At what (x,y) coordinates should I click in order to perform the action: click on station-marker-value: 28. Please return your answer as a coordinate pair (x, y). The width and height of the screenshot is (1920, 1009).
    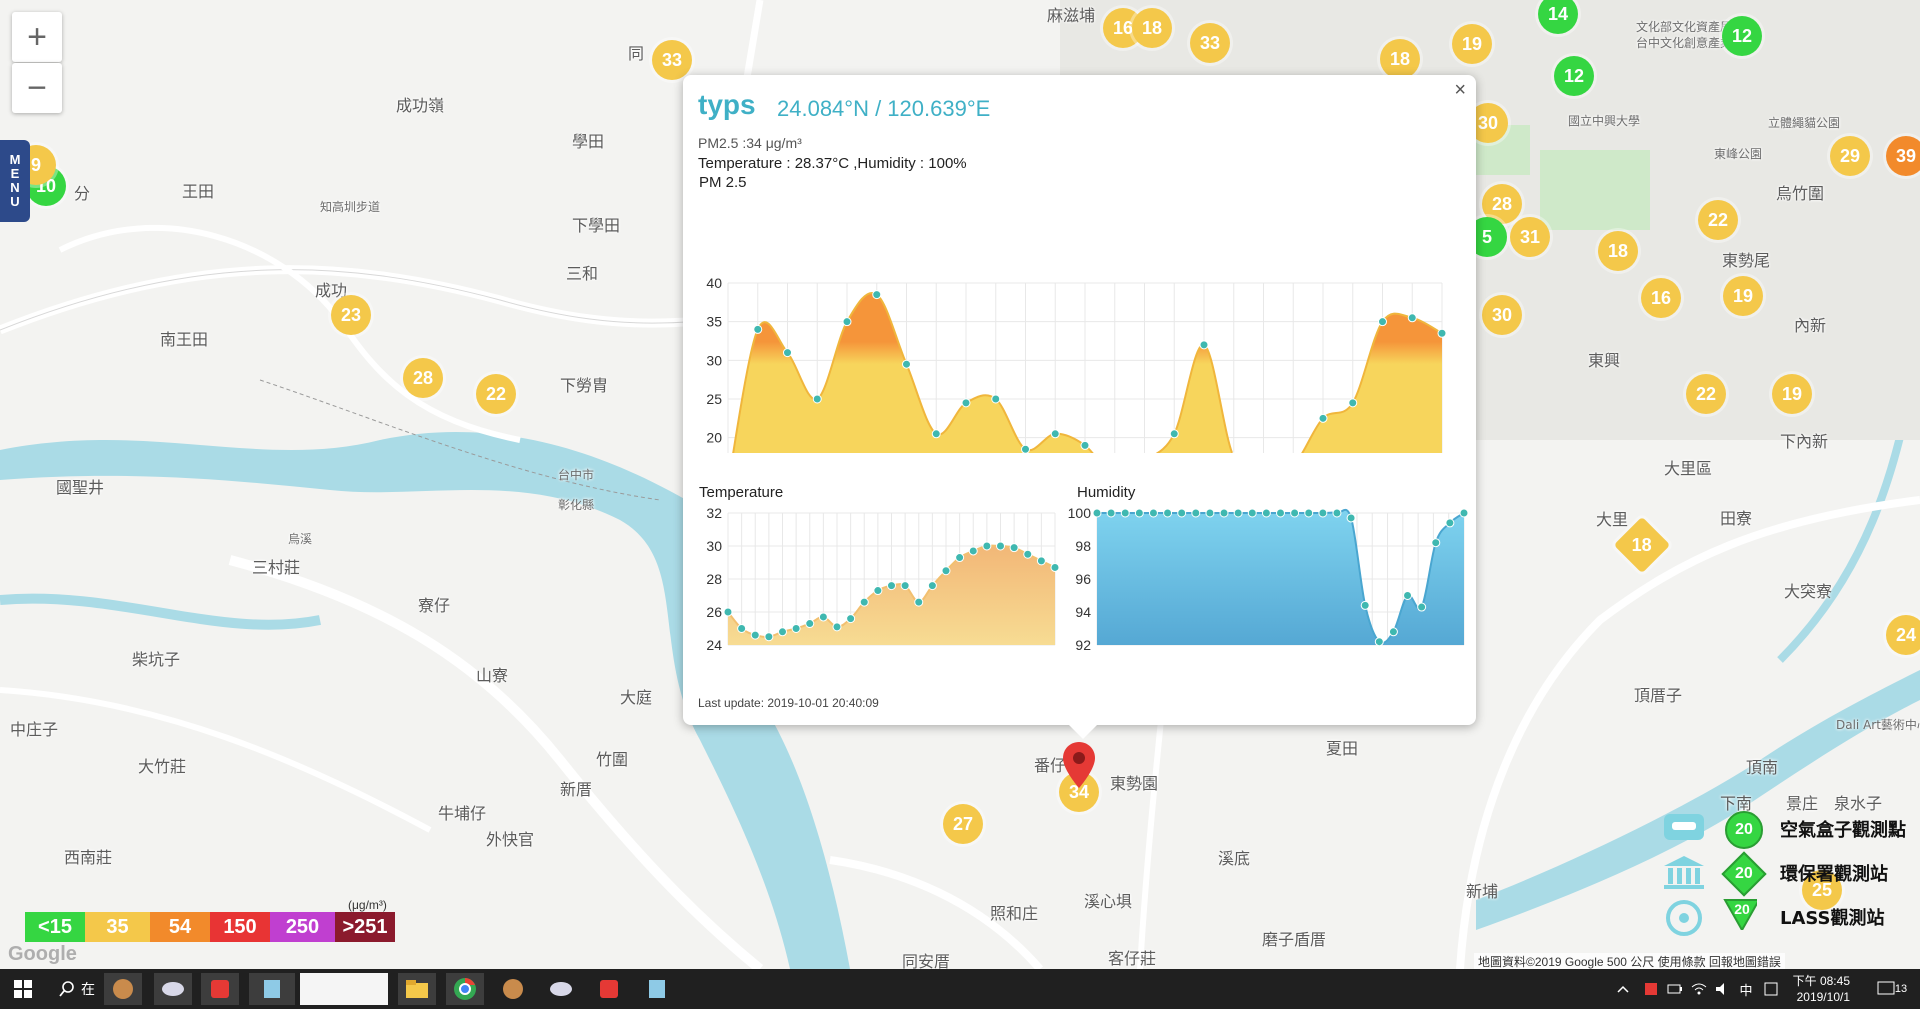
    Looking at the image, I should click on (423, 377).